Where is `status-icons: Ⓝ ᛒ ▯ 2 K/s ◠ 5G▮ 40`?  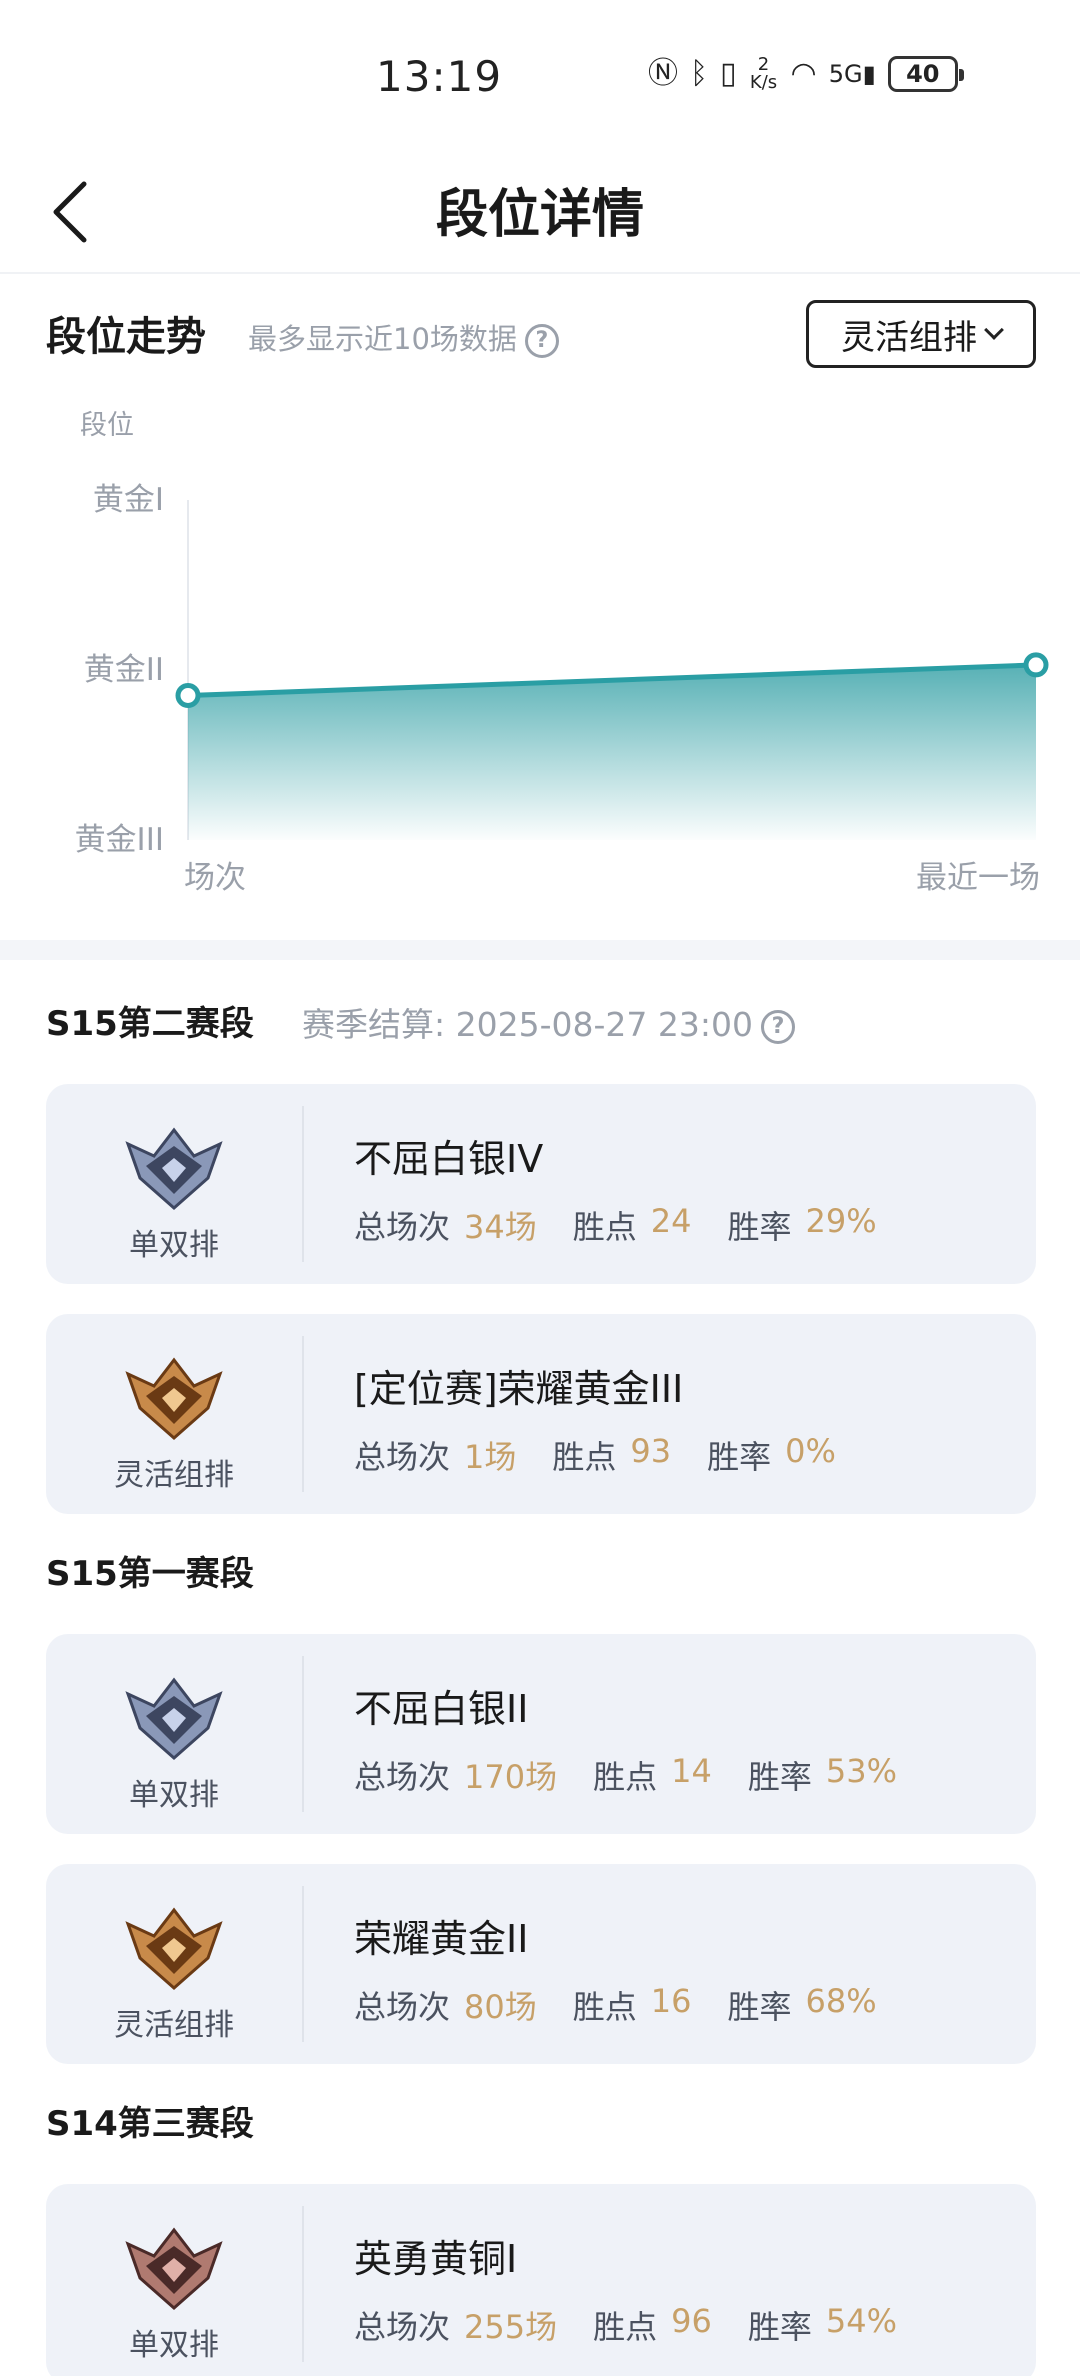 status-icons: Ⓝ ᛒ ▯ 2 K/s ◠ 5G▮ 40 is located at coordinates (806, 73).